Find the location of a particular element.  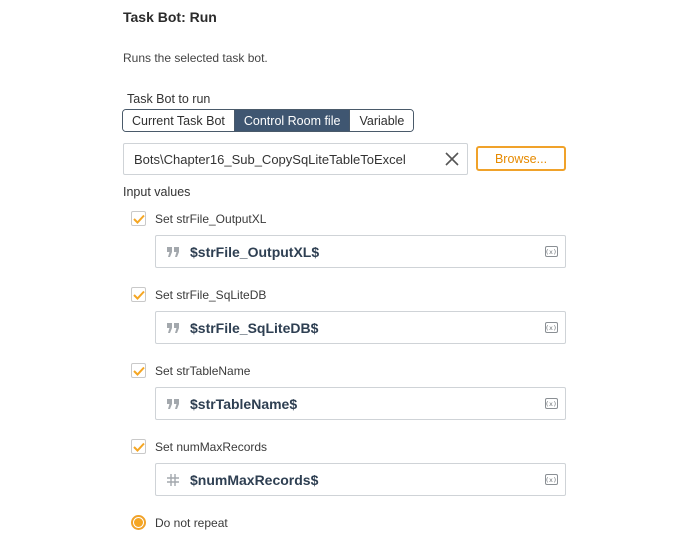

input-row-checkbox: Set strFile_SqLiteDB is located at coordinates (198, 294).